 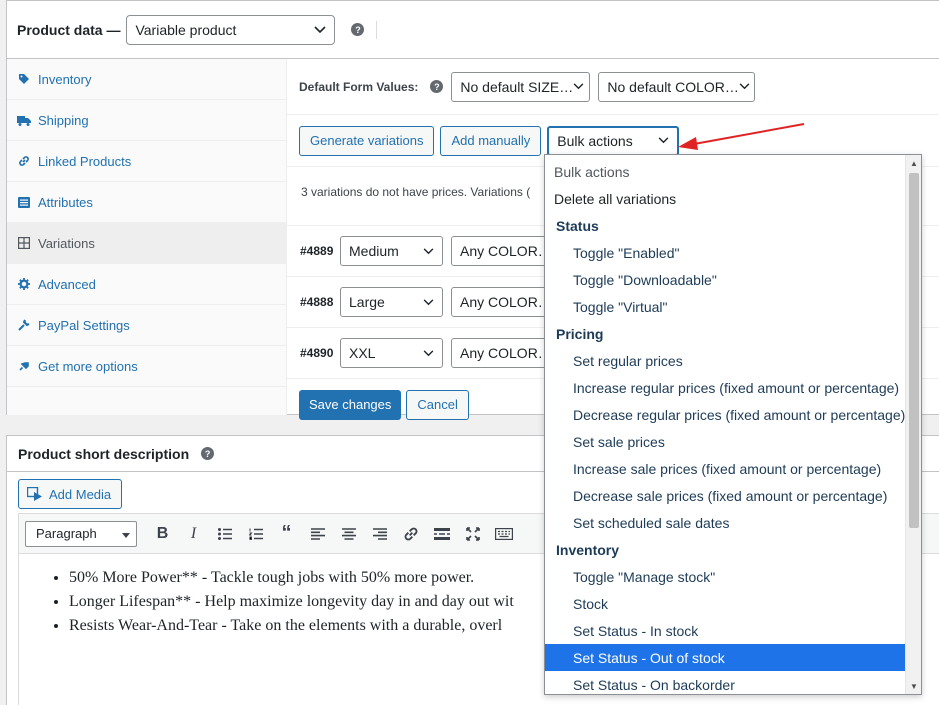 What do you see at coordinates (725, 360) in the screenshot?
I see `option-set-regular-prices: Set regular prices` at bounding box center [725, 360].